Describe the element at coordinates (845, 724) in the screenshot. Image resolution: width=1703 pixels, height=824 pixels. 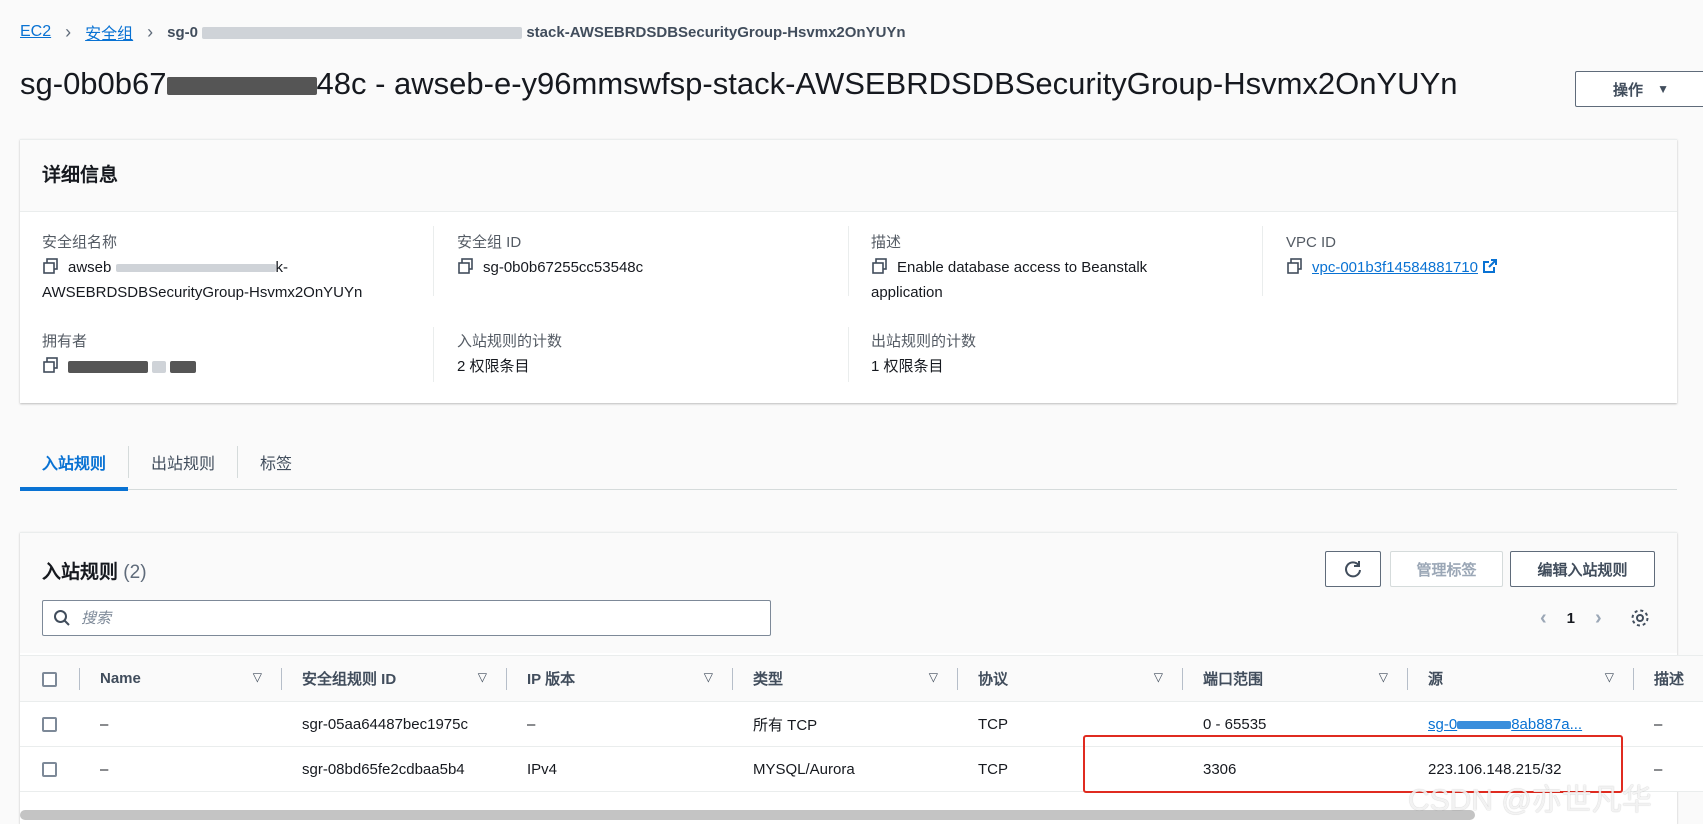
I see `cell-type: 所有 TCP` at that location.